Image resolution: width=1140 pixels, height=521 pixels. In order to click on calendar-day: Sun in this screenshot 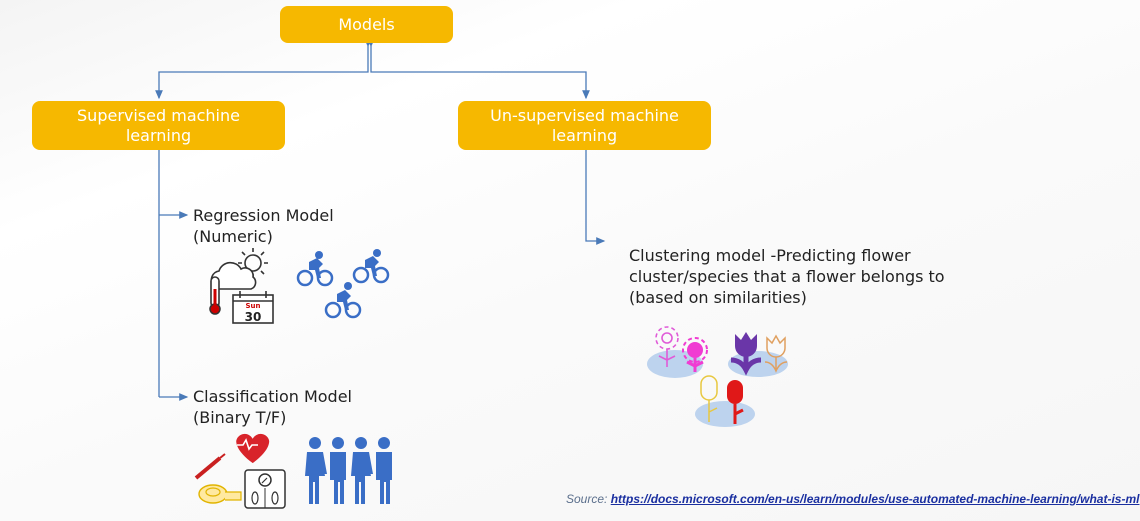, I will do `click(252, 306)`.